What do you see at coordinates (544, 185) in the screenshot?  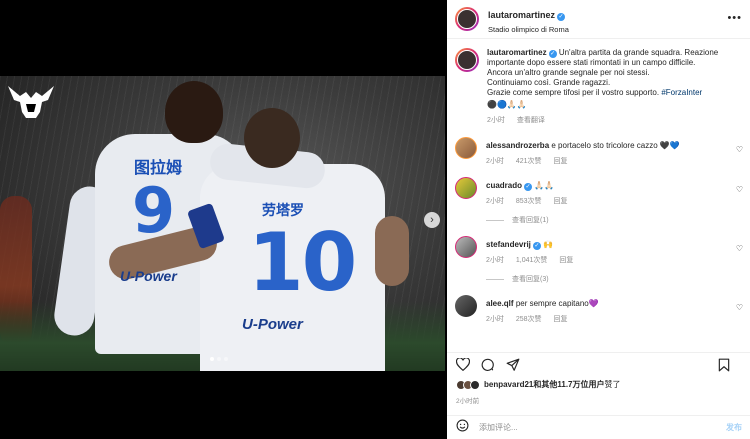 I see `comment-text: 🙏🏻🙏🏻` at bounding box center [544, 185].